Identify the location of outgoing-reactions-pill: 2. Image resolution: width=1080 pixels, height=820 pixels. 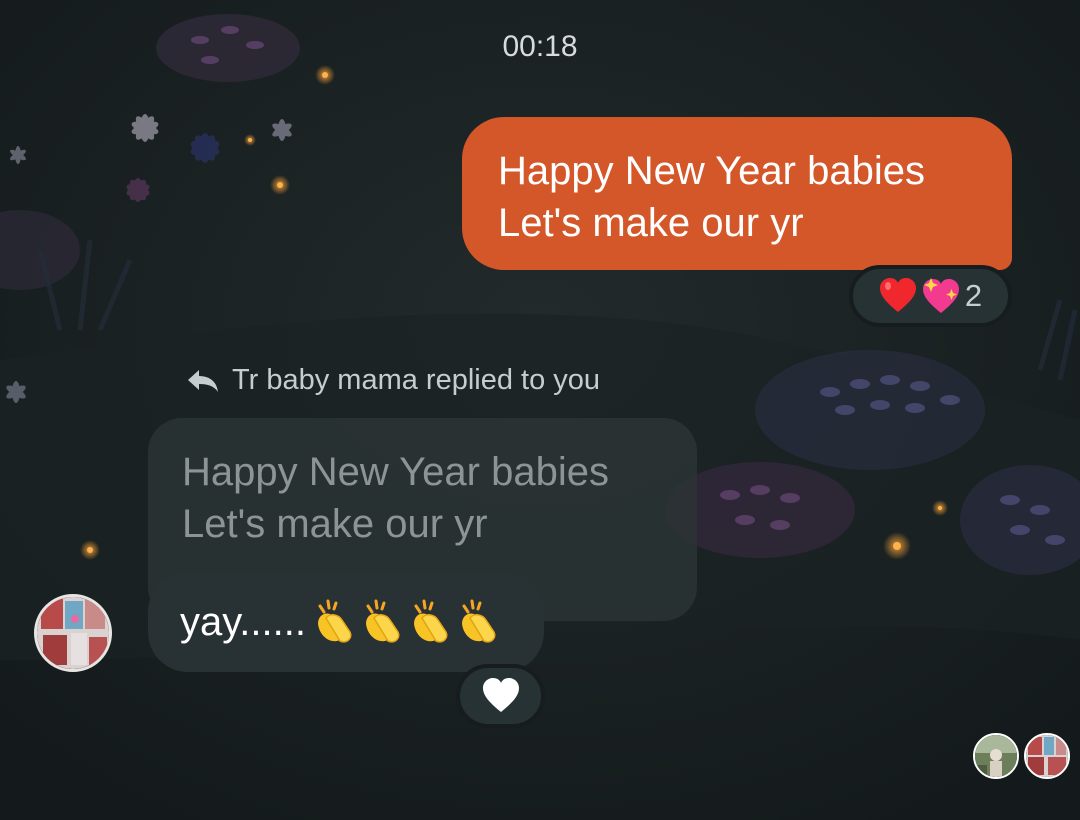
(930, 296).